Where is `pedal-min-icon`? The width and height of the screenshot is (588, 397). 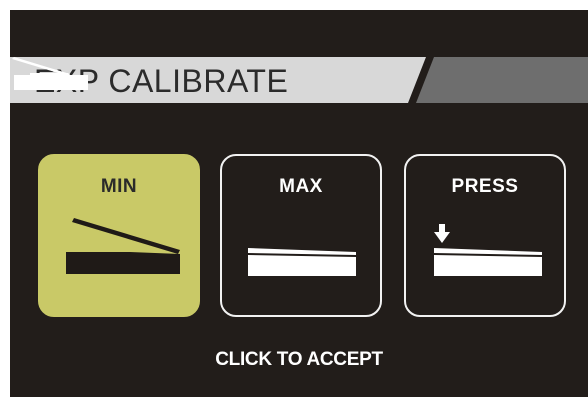 pedal-min-icon is located at coordinates (123, 246).